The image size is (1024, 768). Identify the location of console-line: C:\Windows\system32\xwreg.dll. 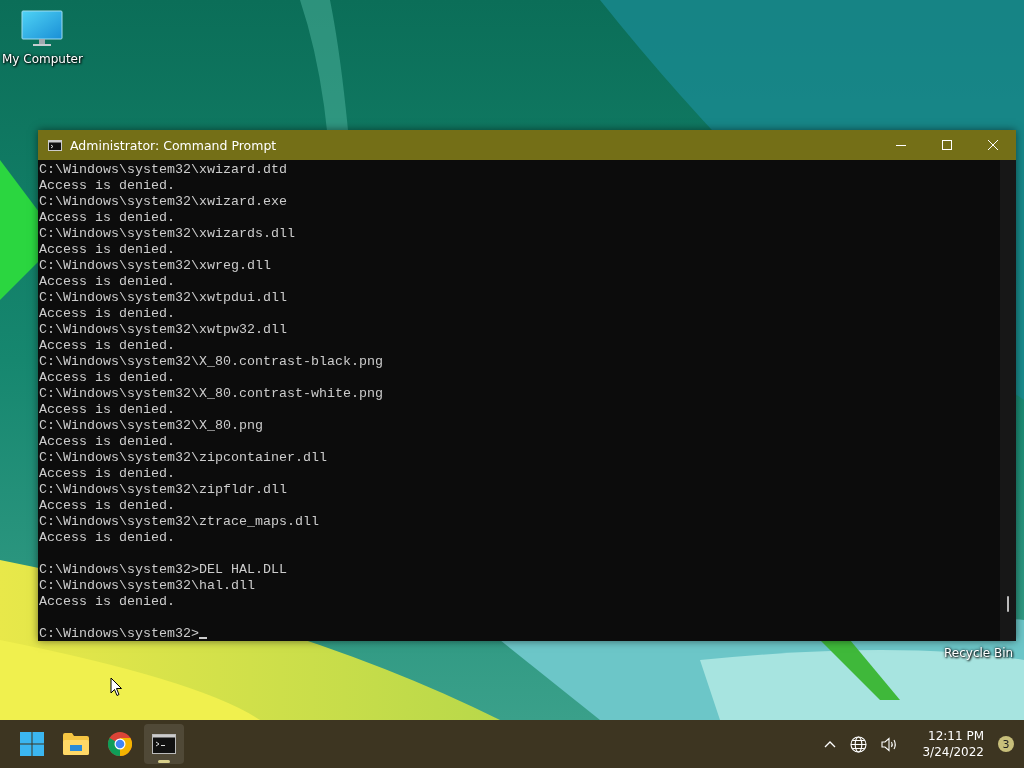
(155, 266).